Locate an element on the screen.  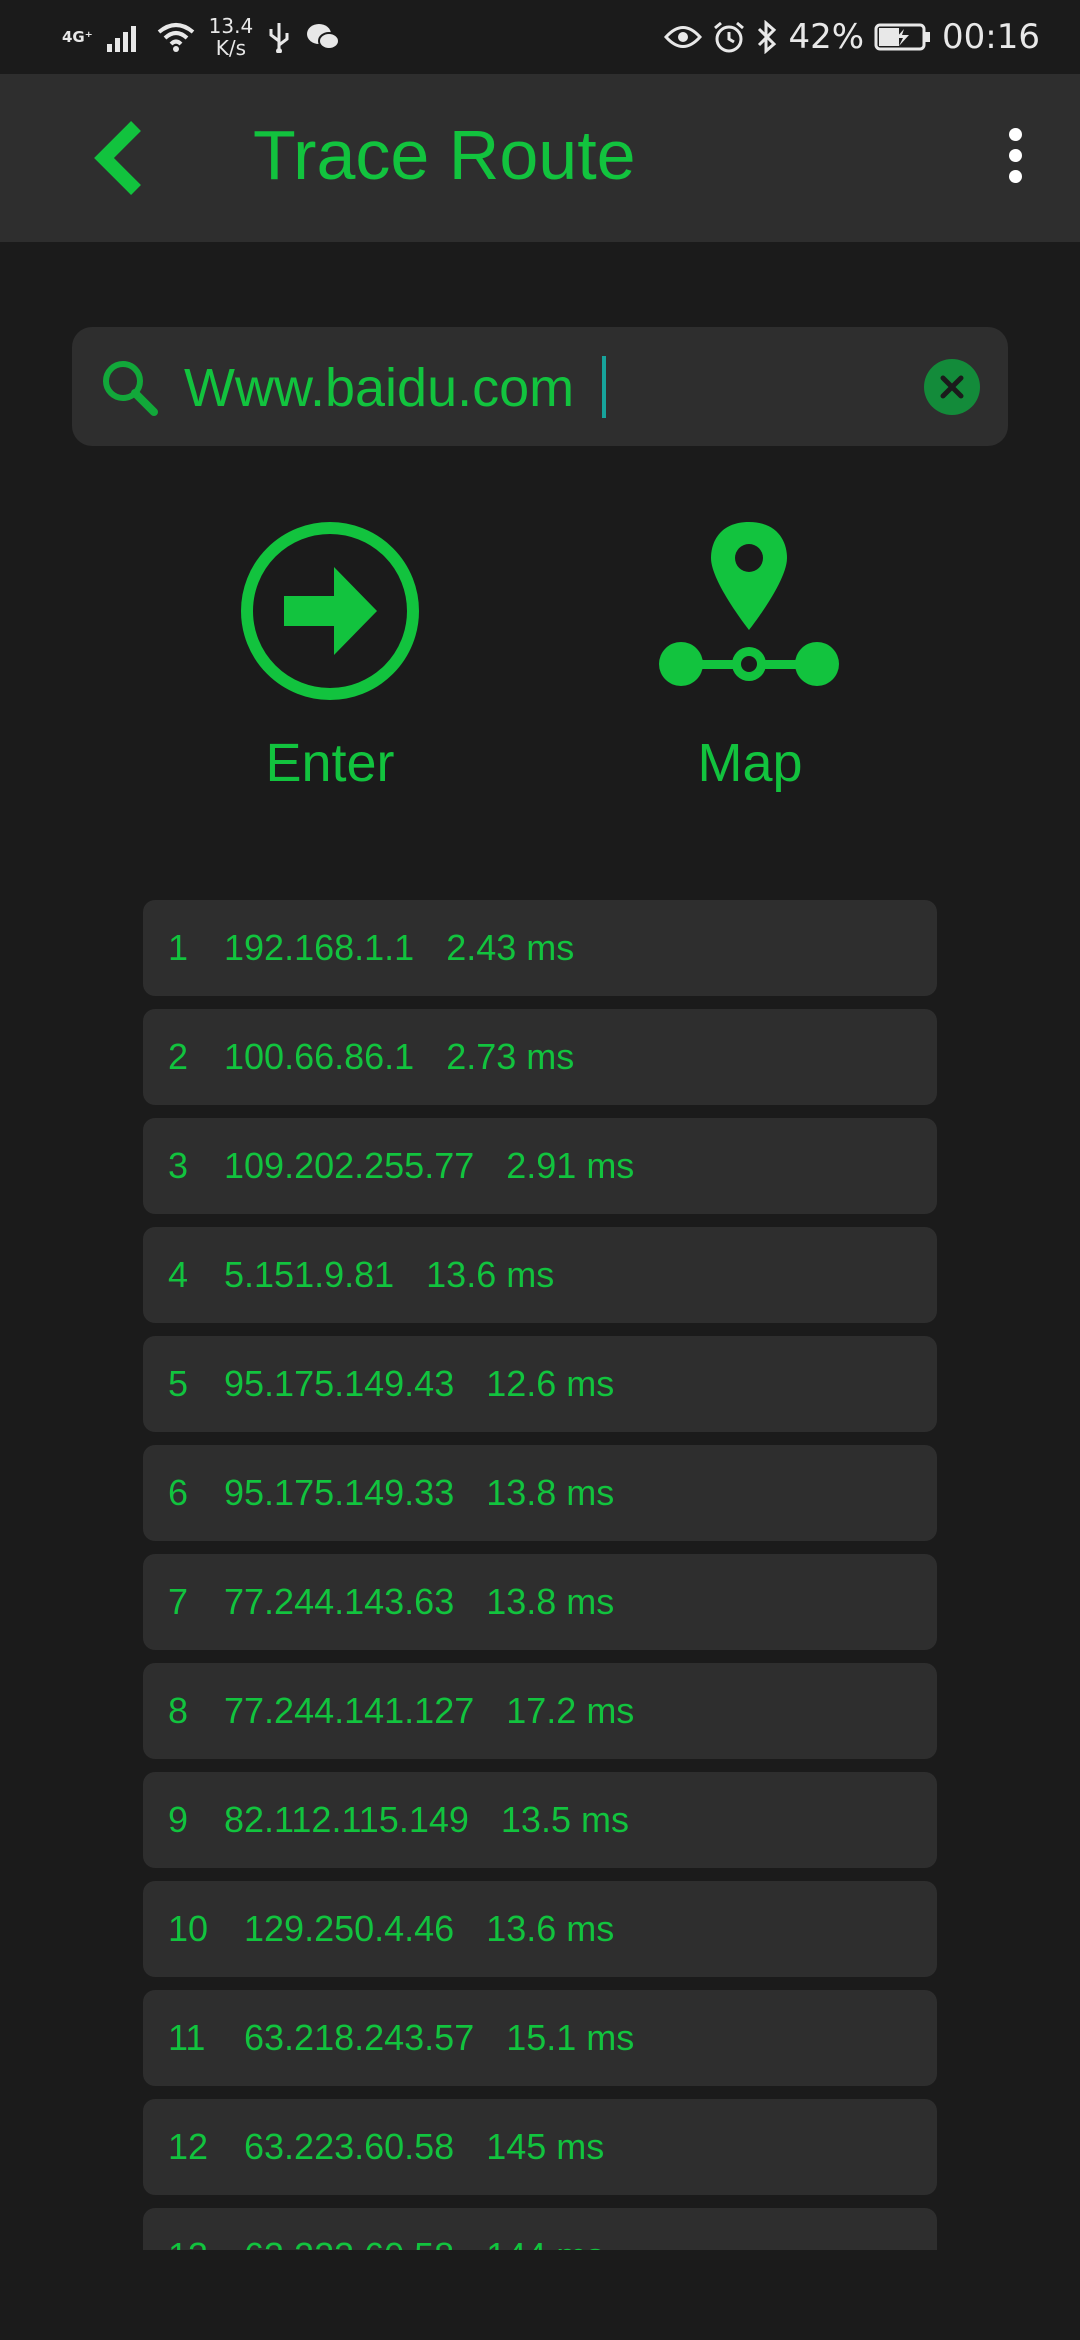
hop-number: 1 is located at coordinates (178, 947).